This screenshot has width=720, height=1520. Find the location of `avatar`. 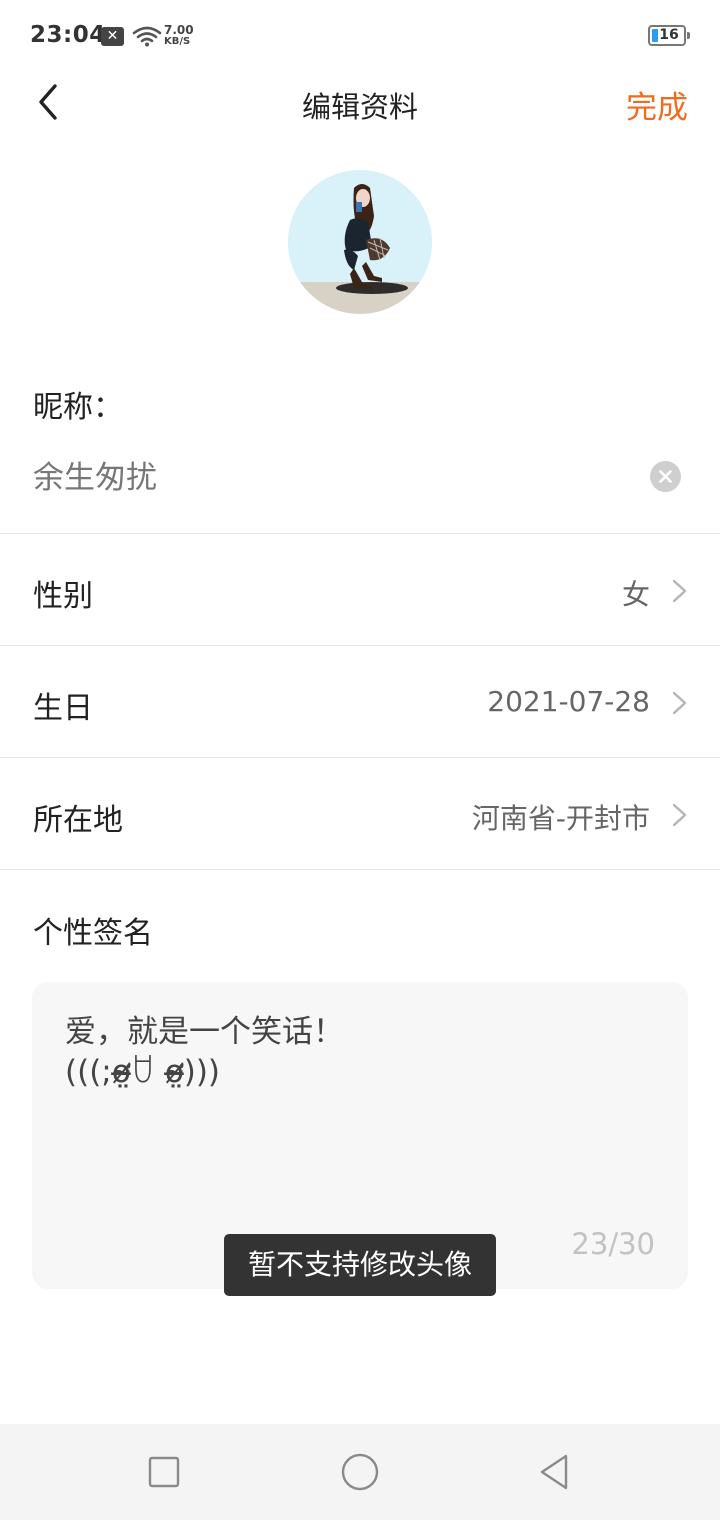

avatar is located at coordinates (360, 242).